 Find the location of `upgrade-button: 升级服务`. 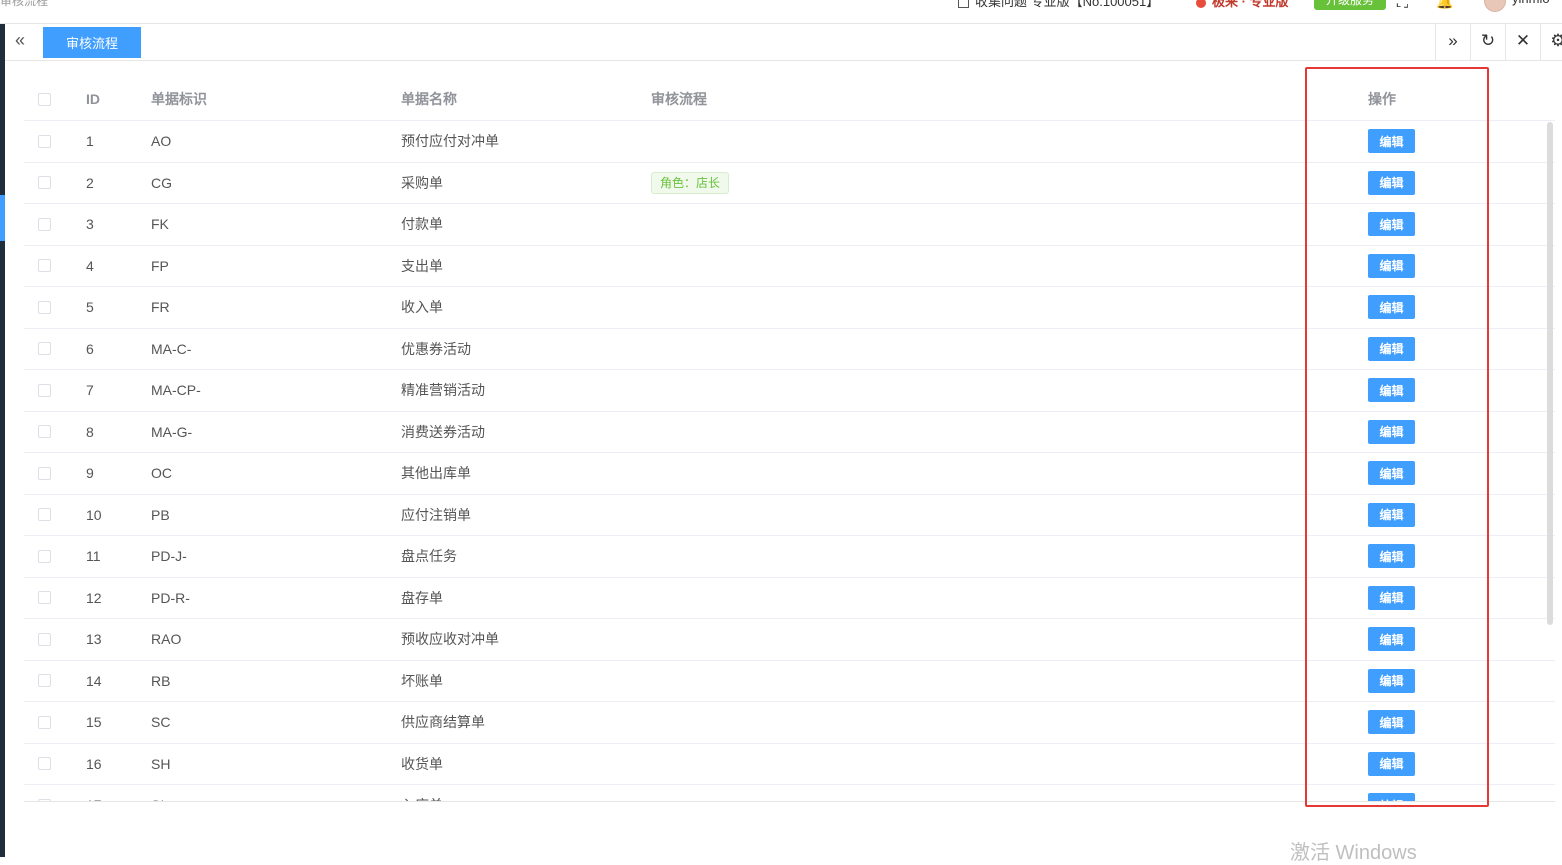

upgrade-button: 升级服务 is located at coordinates (1350, 5).